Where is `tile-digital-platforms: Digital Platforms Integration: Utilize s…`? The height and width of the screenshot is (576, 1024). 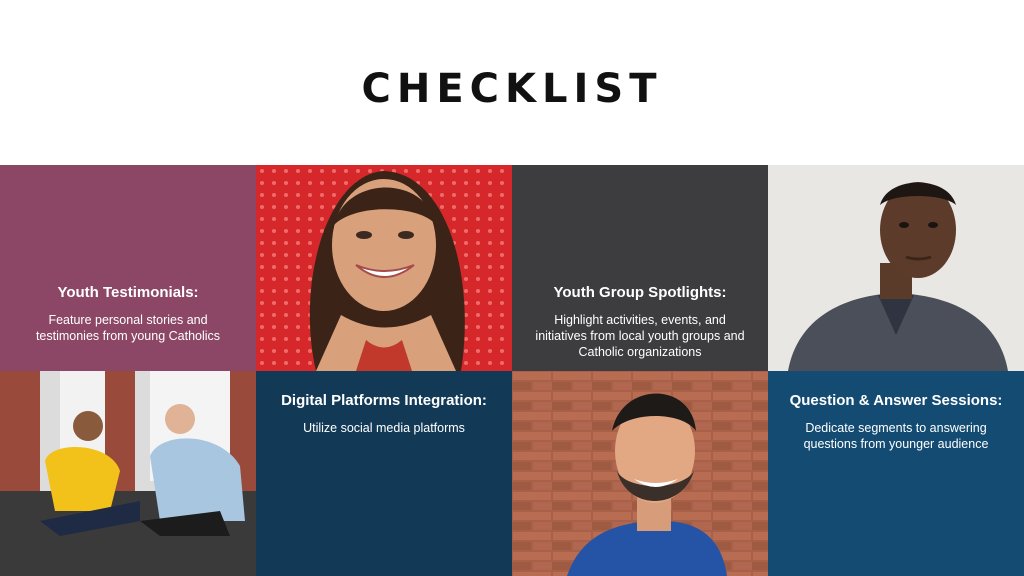 tile-digital-platforms: Digital Platforms Integration: Utilize s… is located at coordinates (384, 473).